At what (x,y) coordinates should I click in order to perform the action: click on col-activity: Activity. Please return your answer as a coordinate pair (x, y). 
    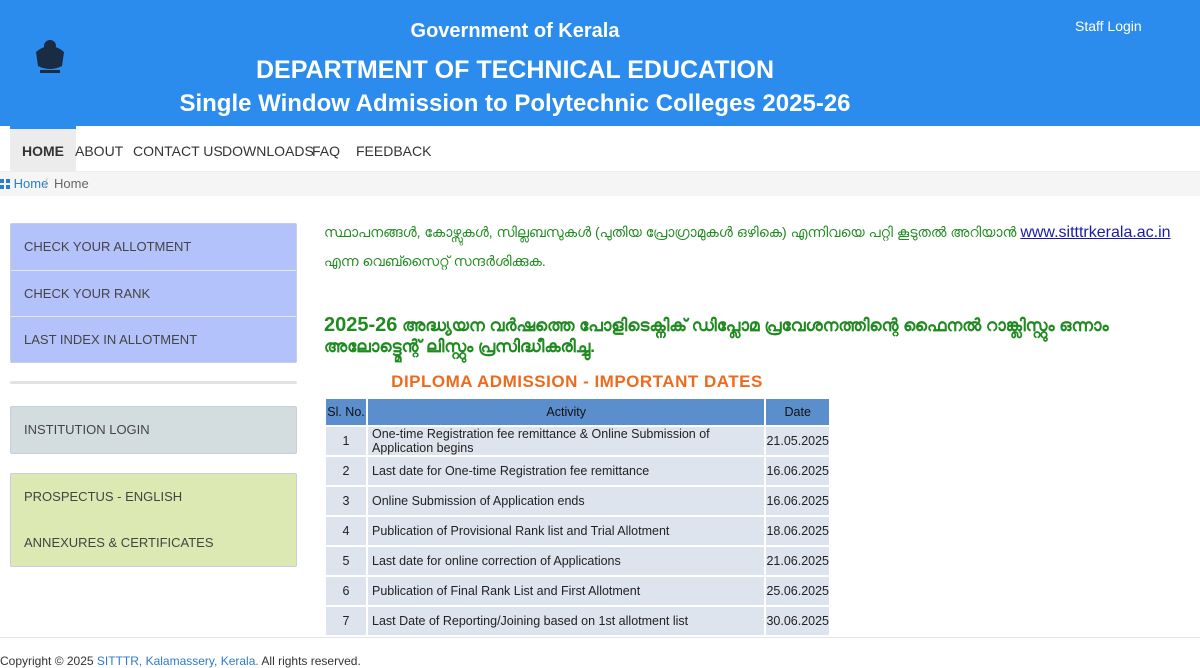
    Looking at the image, I should click on (566, 412).